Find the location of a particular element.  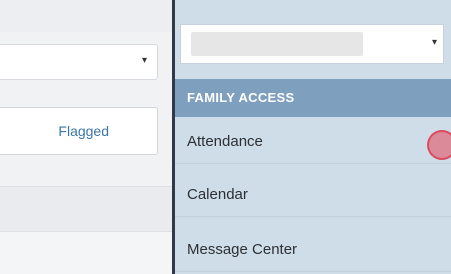

left-topbar is located at coordinates (86, 16).